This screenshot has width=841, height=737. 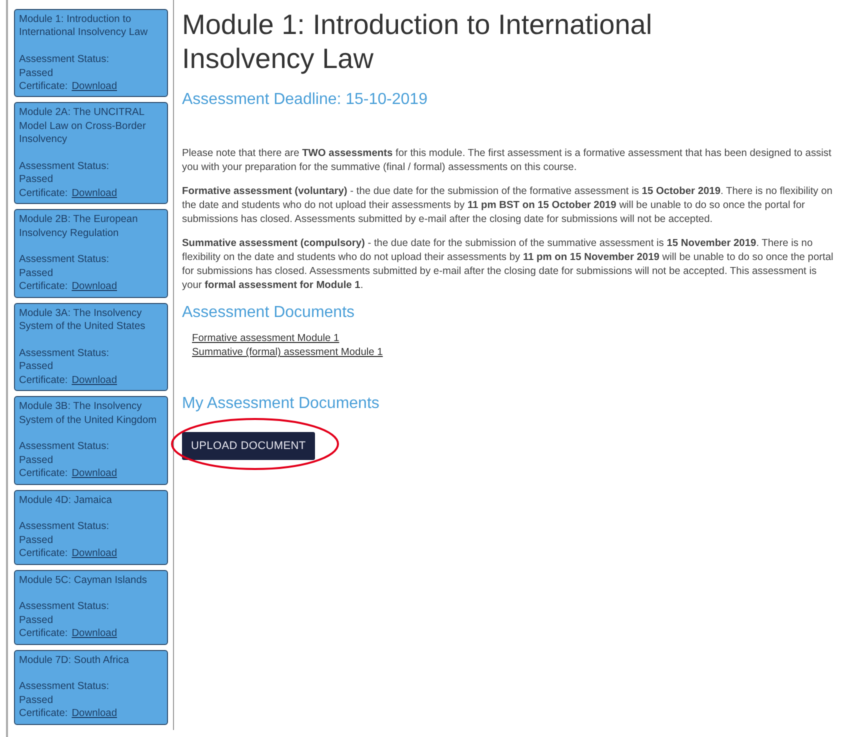 I want to click on module-title: Module 2A: The UNCITRAL Model Law on Cross-Border Insolvency, so click(x=83, y=126).